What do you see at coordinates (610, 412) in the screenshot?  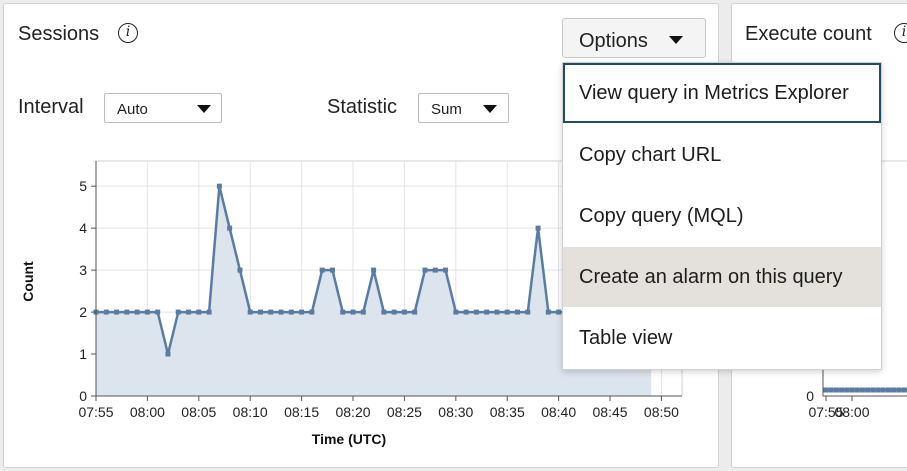 I see `x-tick-label: 08:45` at bounding box center [610, 412].